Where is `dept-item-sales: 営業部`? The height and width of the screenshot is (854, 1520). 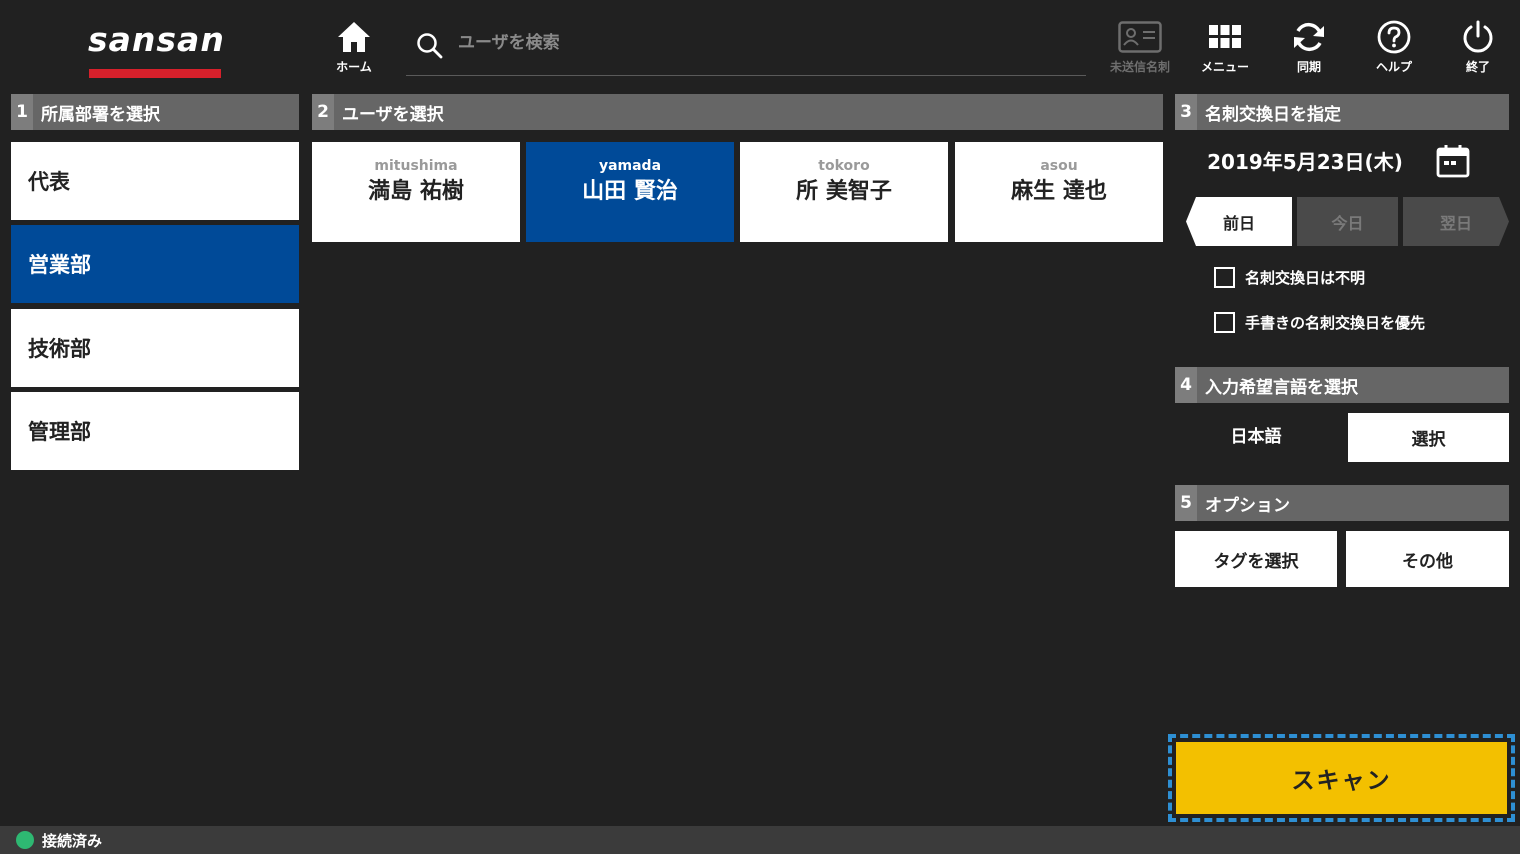
dept-item-sales: 営業部 is located at coordinates (155, 264).